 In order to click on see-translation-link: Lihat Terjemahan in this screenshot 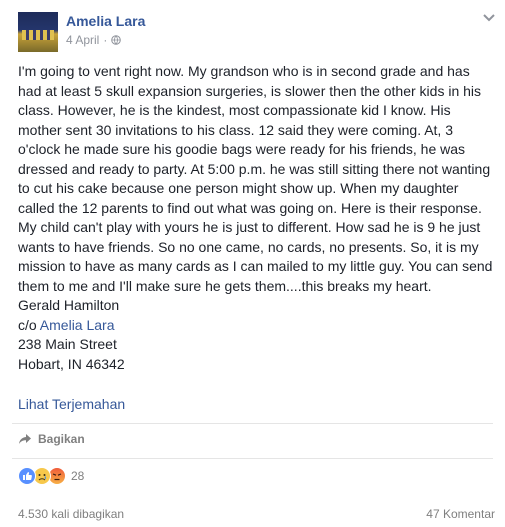, I will do `click(71, 404)`.